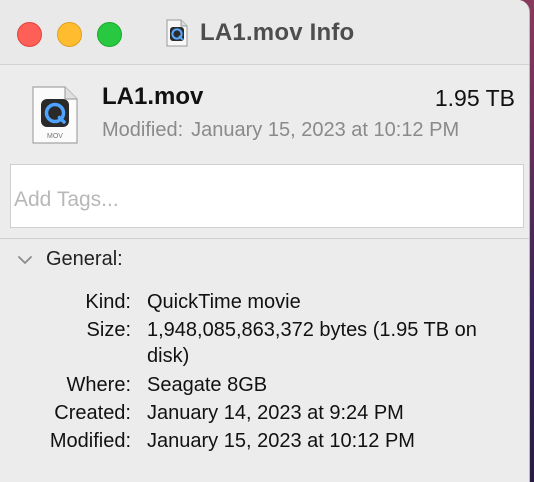  What do you see at coordinates (98, 385) in the screenshot?
I see `where-label: Where:` at bounding box center [98, 385].